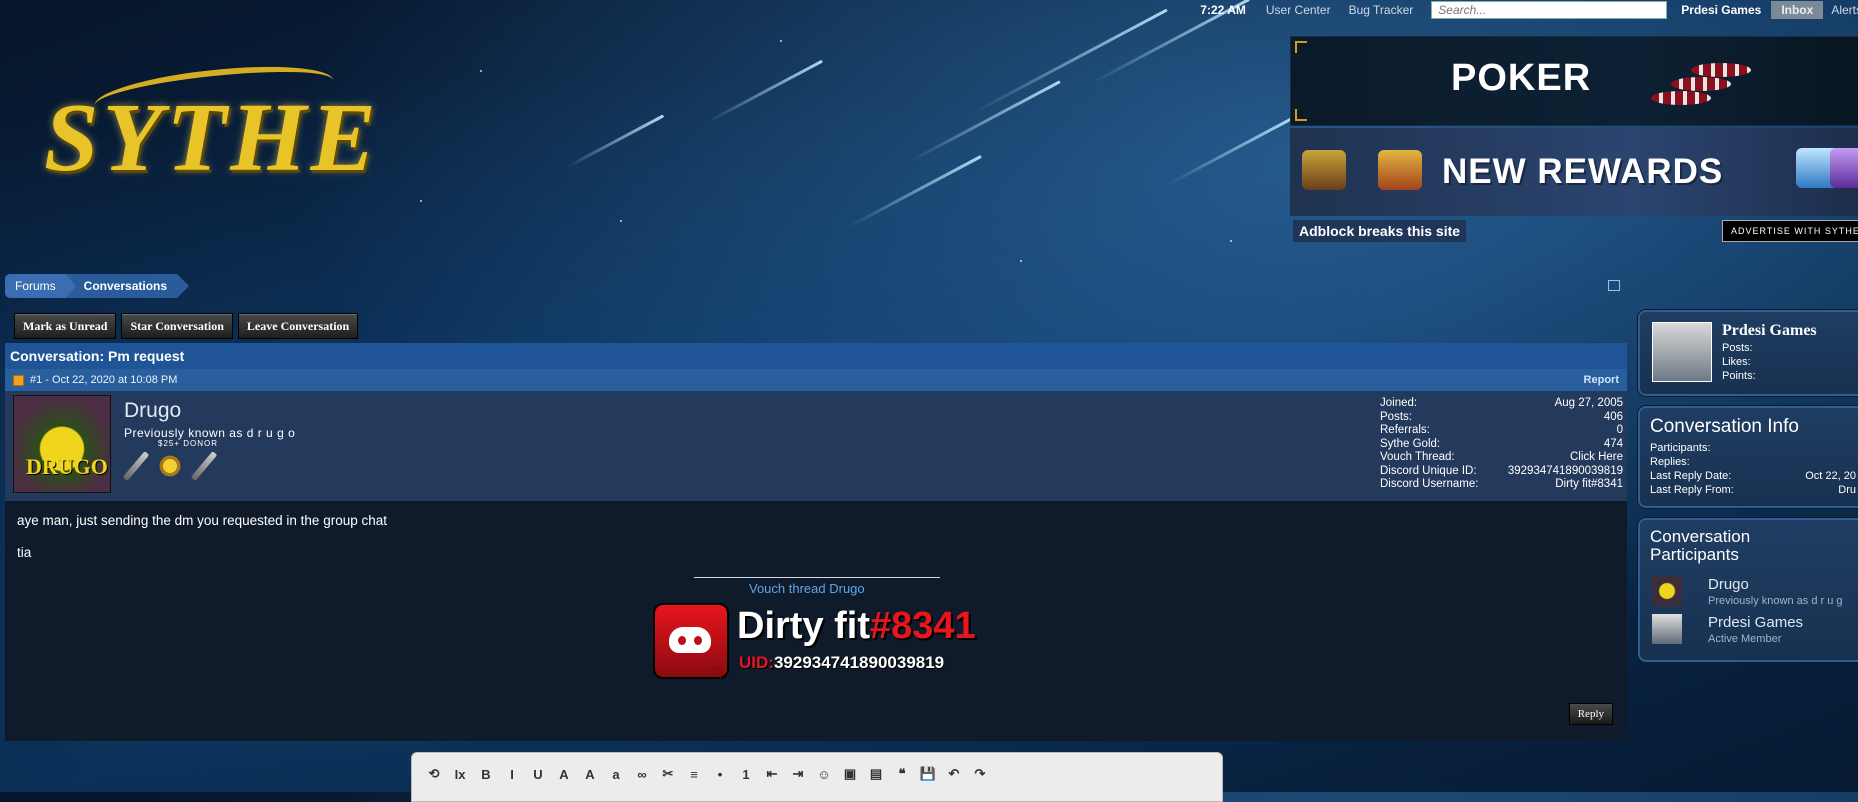  Describe the element at coordinates (24, 552) in the screenshot. I see `message-line: tia` at that location.